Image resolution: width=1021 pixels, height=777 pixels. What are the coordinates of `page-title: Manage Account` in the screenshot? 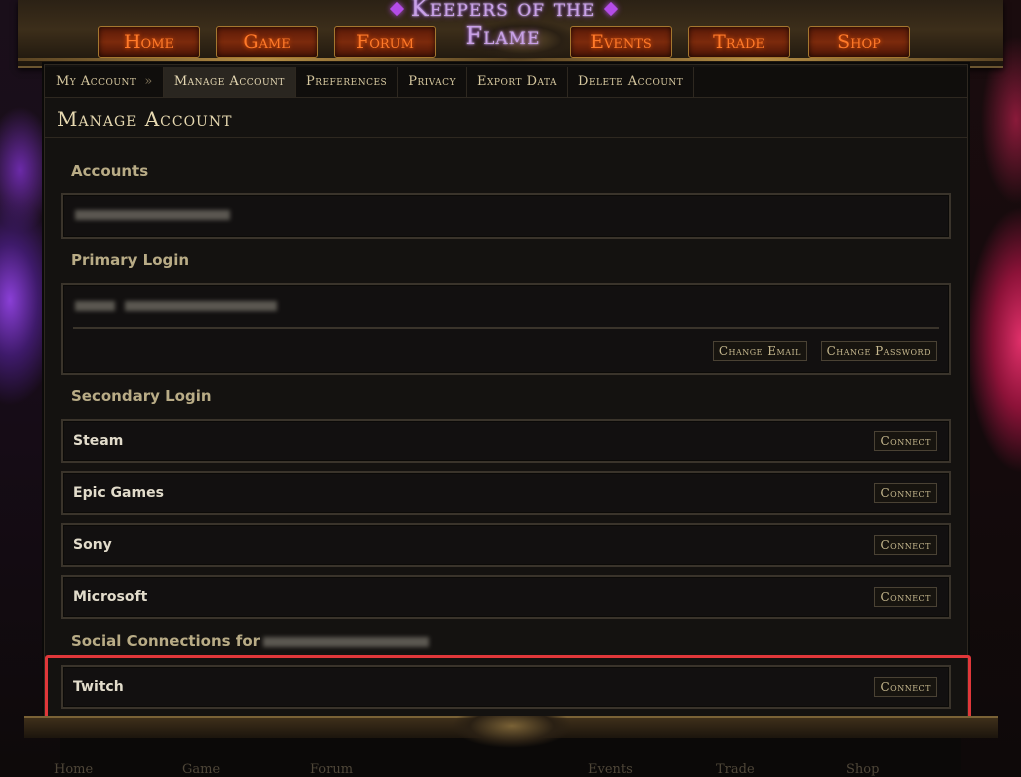 It's located at (145, 119).